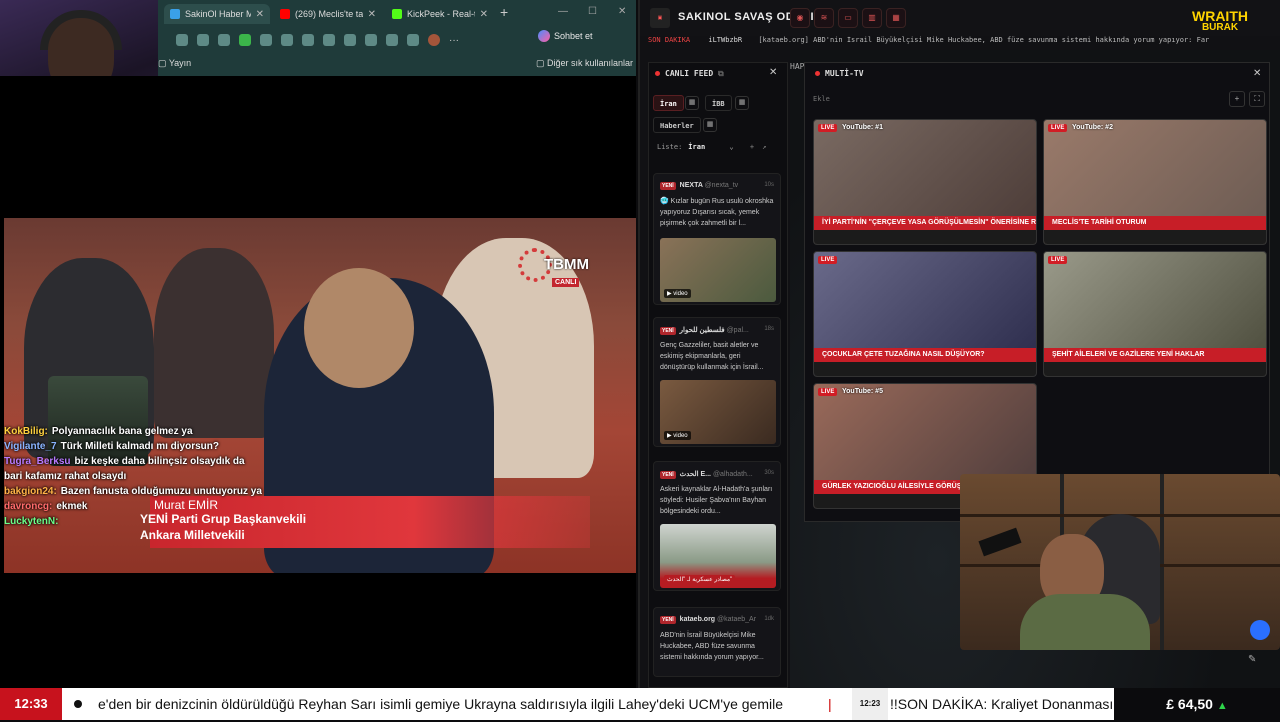  I want to click on copilot-button: Sohbet et, so click(565, 36).